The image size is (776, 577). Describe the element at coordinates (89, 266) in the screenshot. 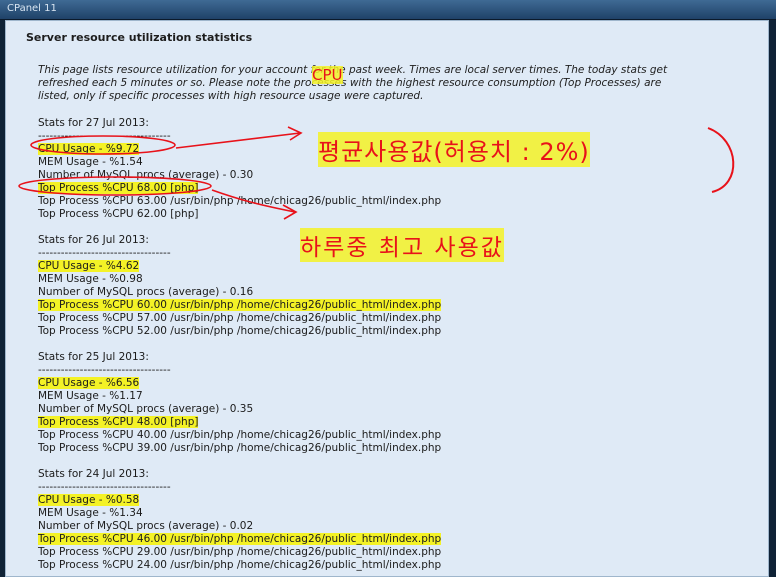

I see `cpu-usage: CPU Usage - %4.62` at that location.